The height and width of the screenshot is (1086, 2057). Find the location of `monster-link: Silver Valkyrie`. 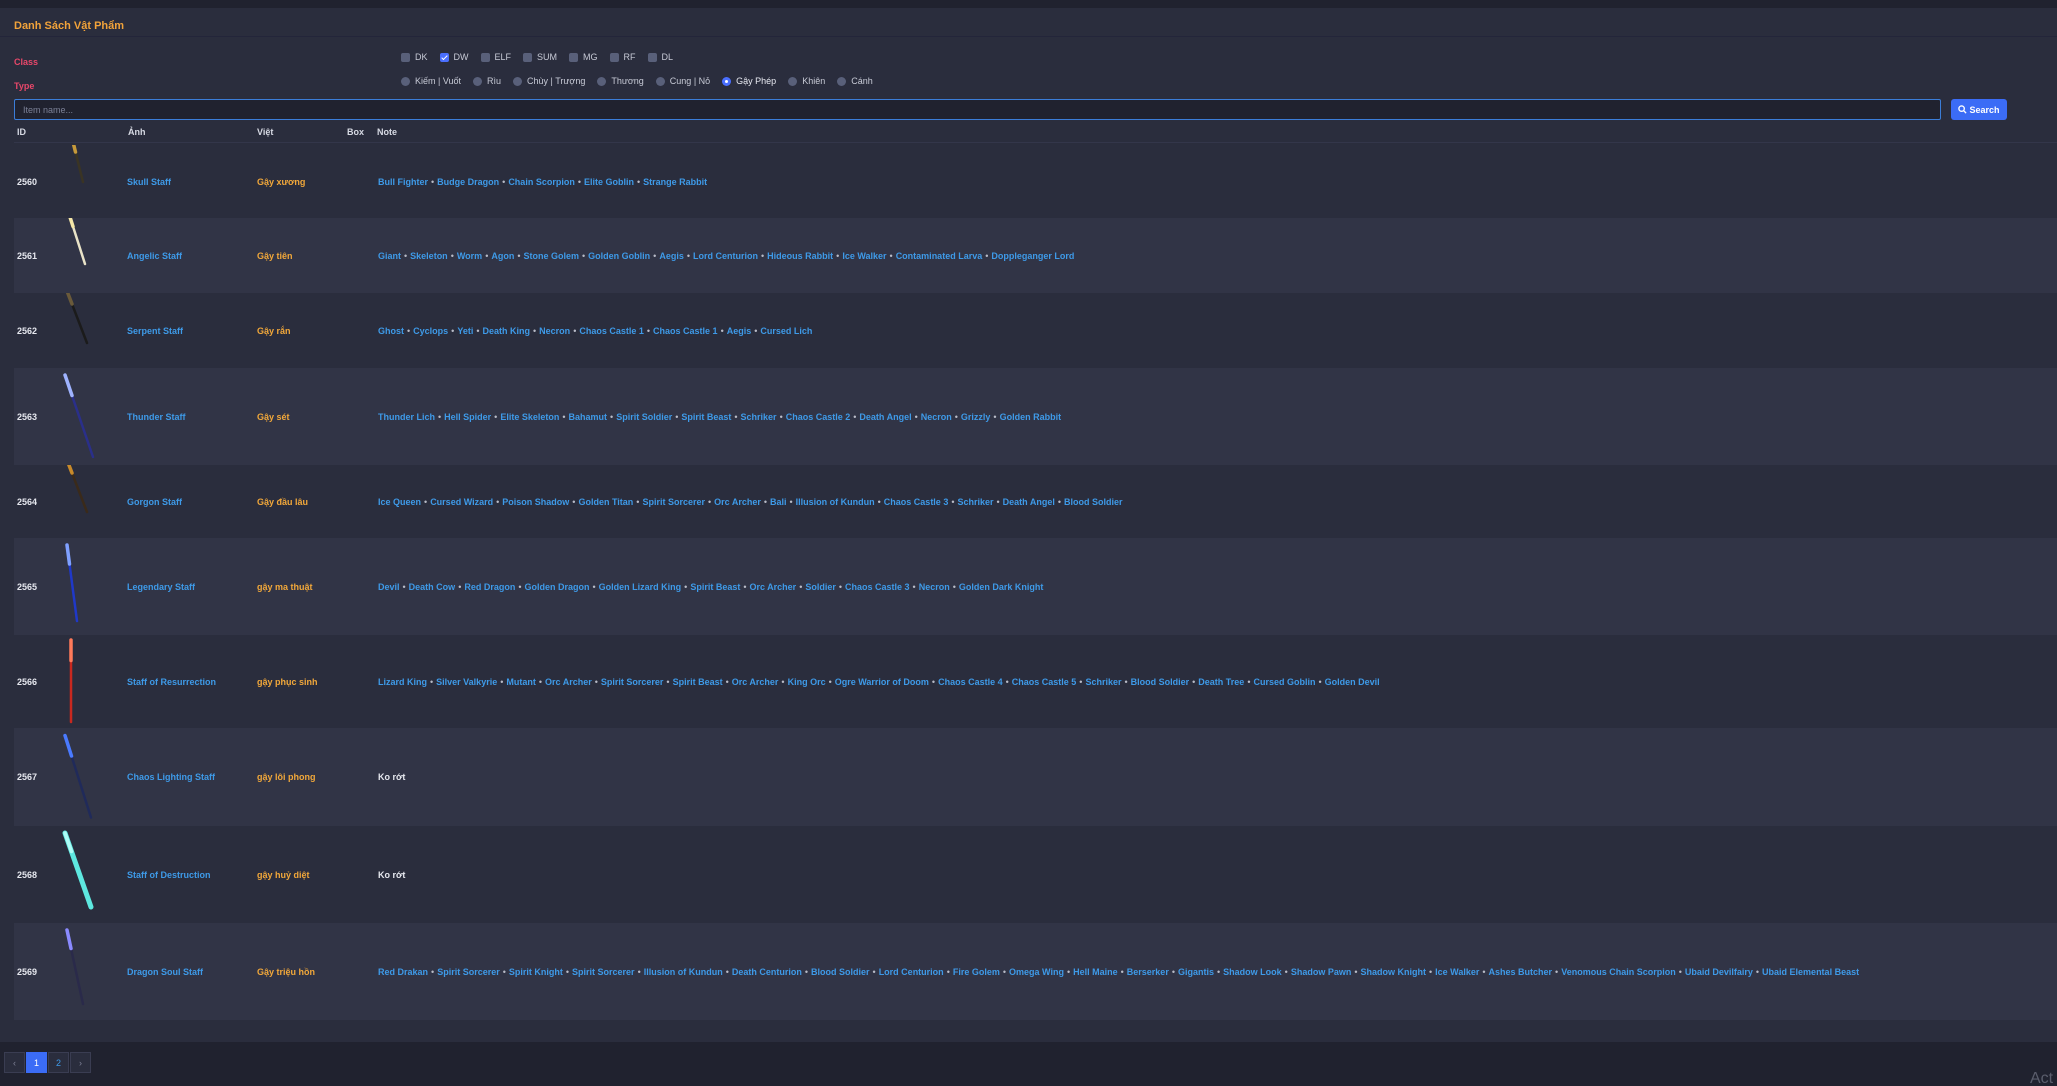

monster-link: Silver Valkyrie is located at coordinates (466, 682).